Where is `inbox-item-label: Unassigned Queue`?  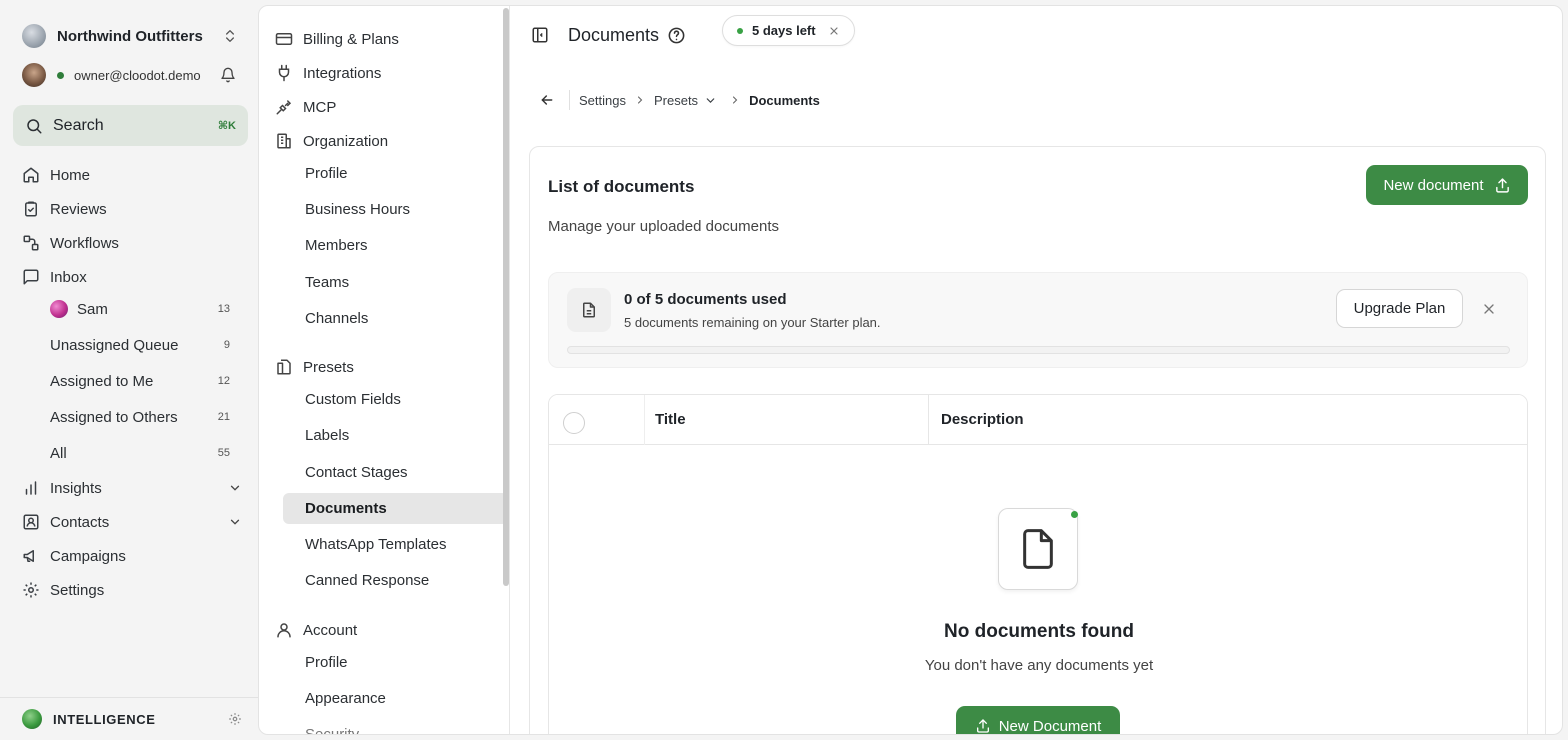 inbox-item-label: Unassigned Queue is located at coordinates (114, 345).